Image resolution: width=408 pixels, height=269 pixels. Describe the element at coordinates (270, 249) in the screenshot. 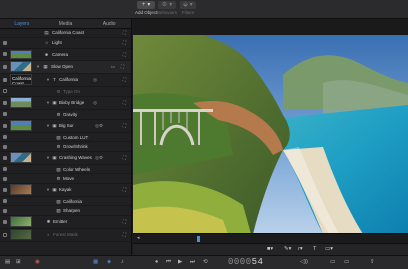

I see `shape-tool-icon: ■▾` at that location.